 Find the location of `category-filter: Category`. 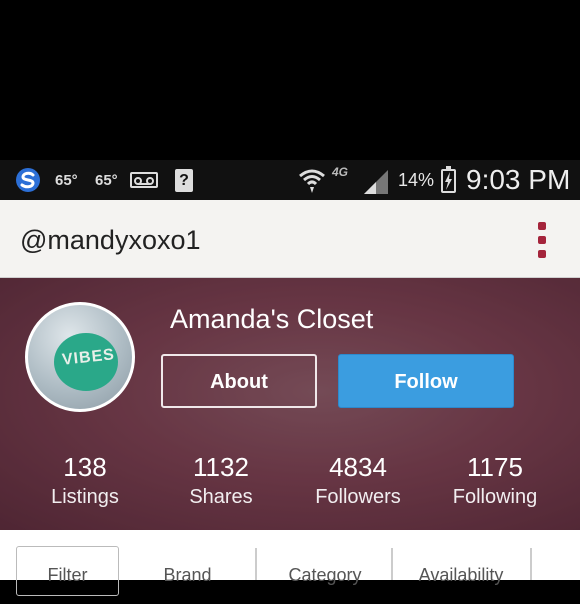

category-filter: Category is located at coordinates (325, 566).